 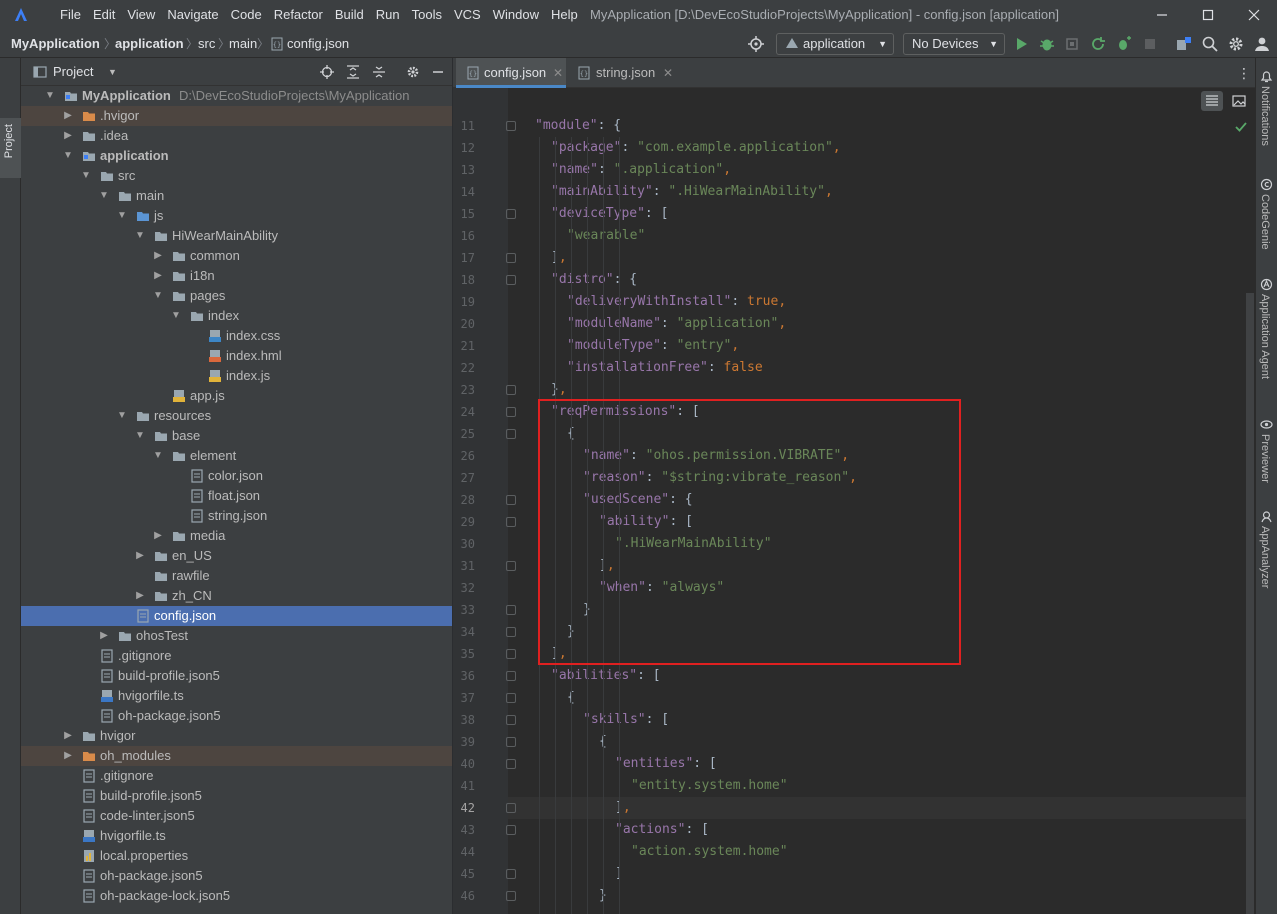 I want to click on apply-changes-icon, so click(x=1098, y=44).